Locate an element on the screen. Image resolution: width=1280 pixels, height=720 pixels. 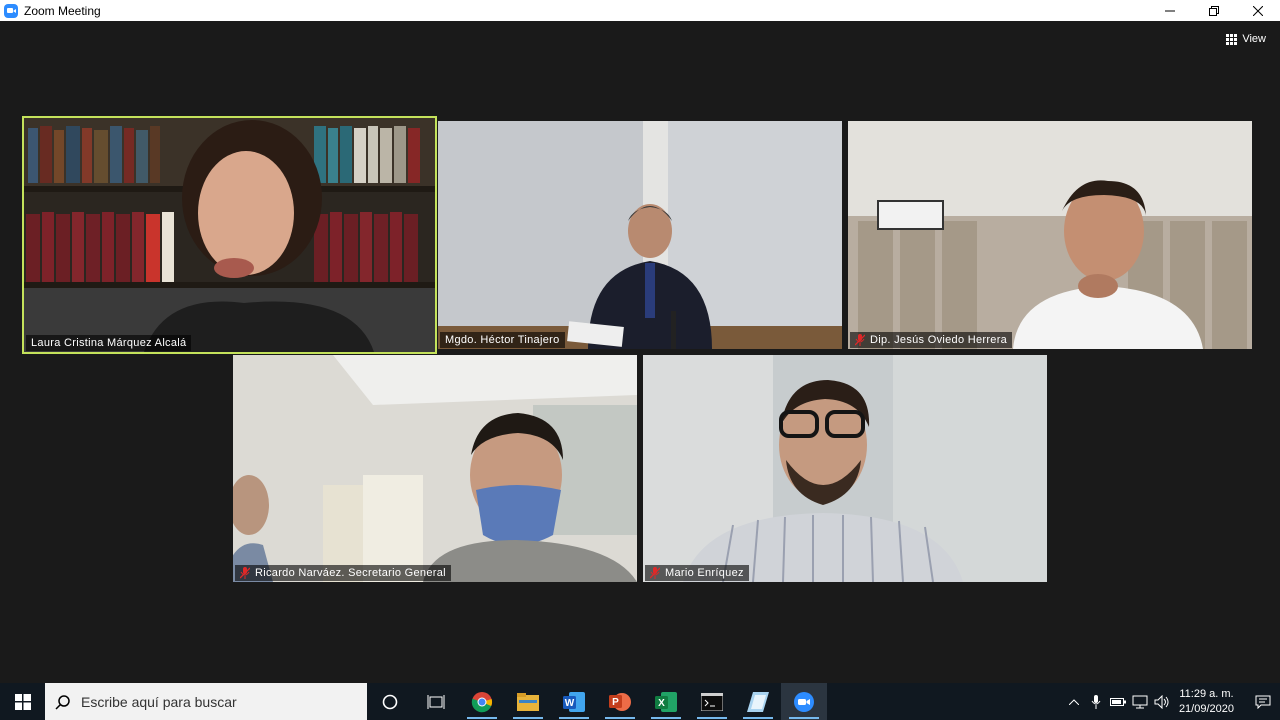
participant-name-tag: Ricardo Narváez. Secretario General is located at coordinates (343, 573).